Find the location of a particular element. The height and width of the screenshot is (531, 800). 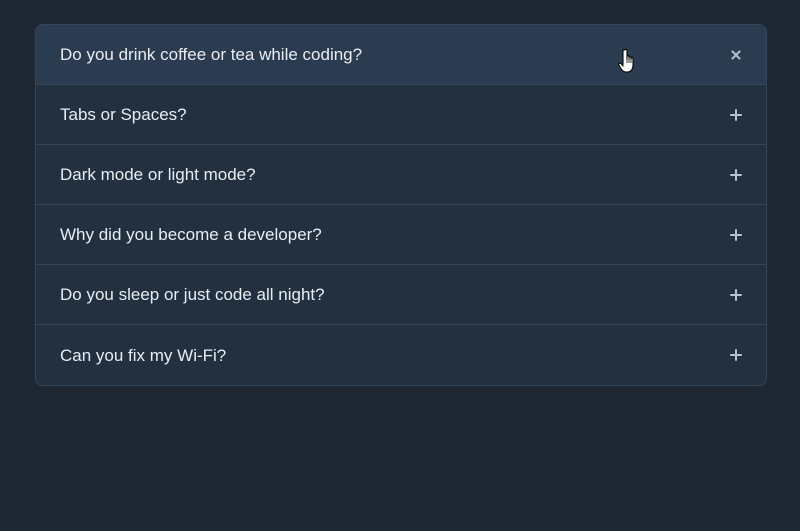

faq-item-tabs-or-spaces: Tabs or Spaces? is located at coordinates (401, 115).